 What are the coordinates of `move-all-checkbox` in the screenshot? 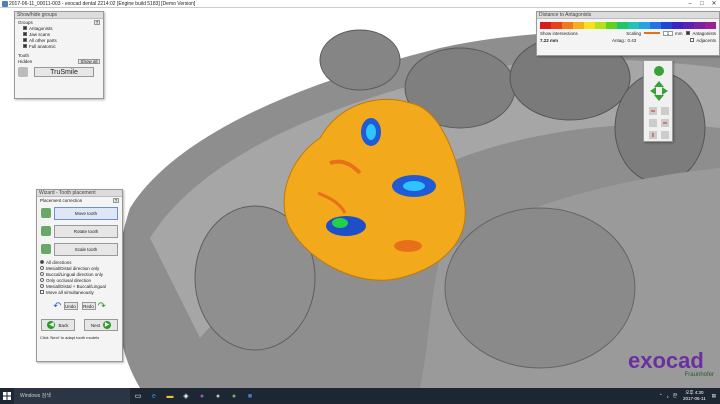 It's located at (42, 292).